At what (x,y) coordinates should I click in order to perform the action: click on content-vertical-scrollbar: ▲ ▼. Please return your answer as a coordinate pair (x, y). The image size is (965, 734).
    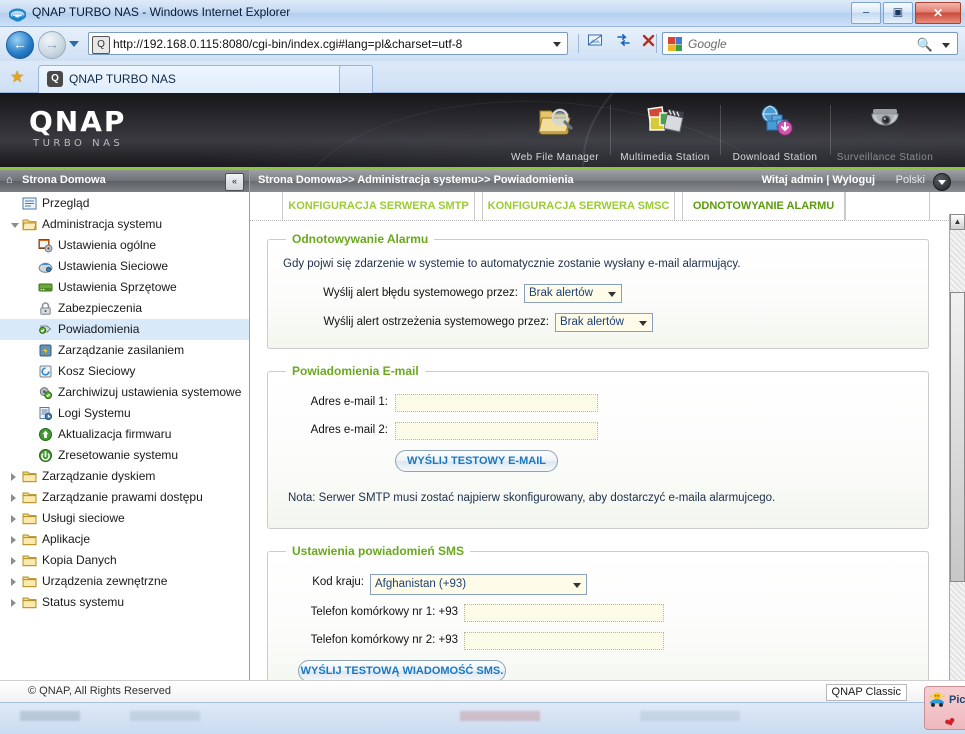
    Looking at the image, I should click on (957, 458).